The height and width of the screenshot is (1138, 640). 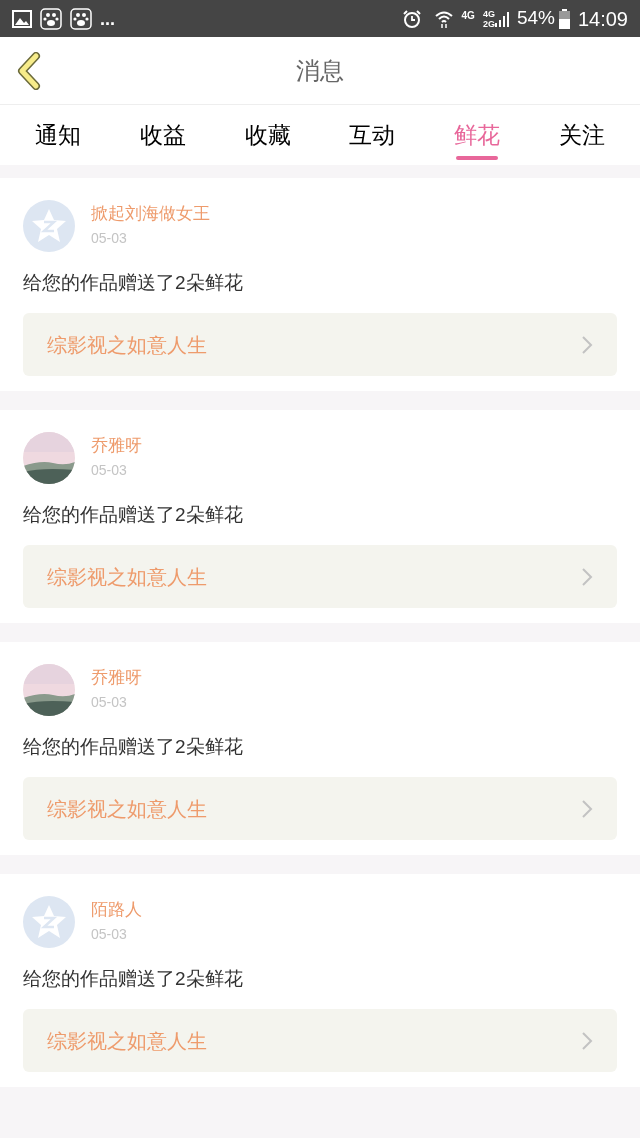 What do you see at coordinates (488, 23) in the screenshot?
I see `network-label: 2G` at bounding box center [488, 23].